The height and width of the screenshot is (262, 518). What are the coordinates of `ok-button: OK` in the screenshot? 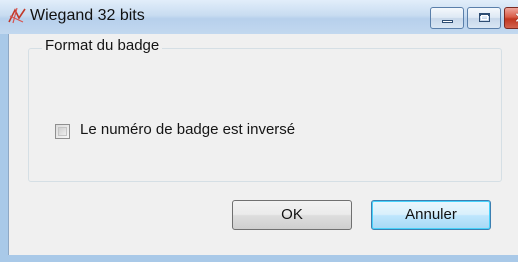 It's located at (292, 215).